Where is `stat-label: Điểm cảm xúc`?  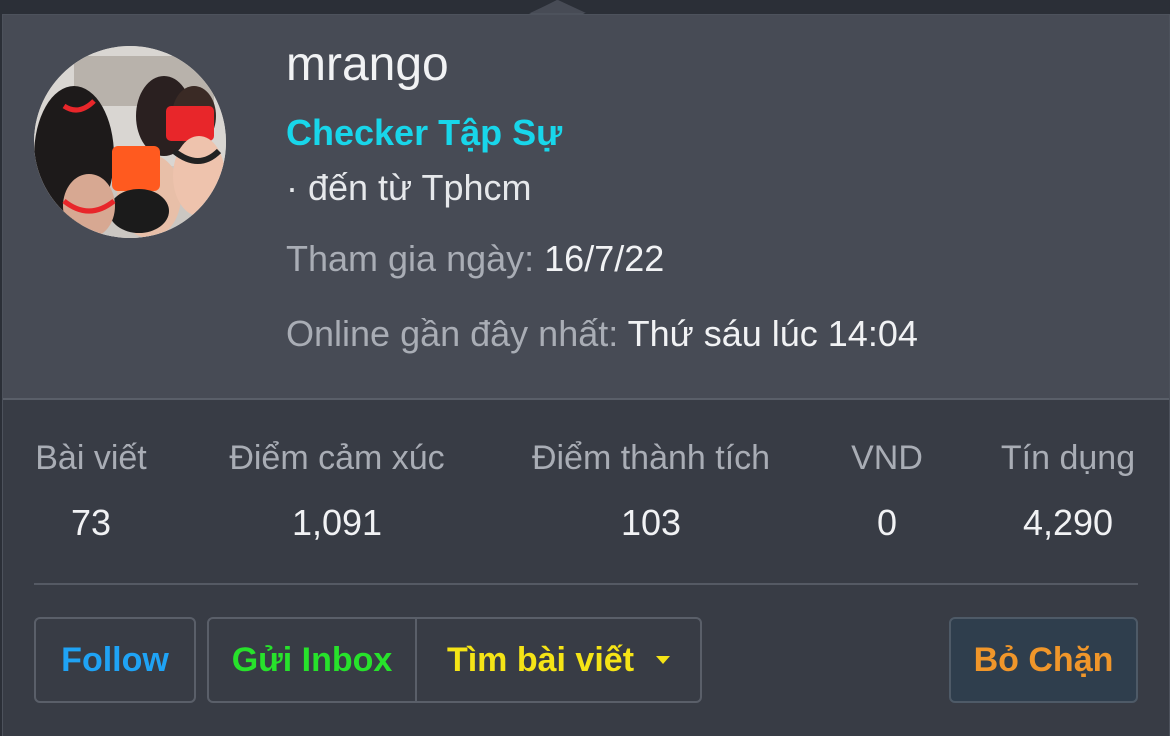
stat-label: Điểm cảm xúc is located at coordinates (337, 458).